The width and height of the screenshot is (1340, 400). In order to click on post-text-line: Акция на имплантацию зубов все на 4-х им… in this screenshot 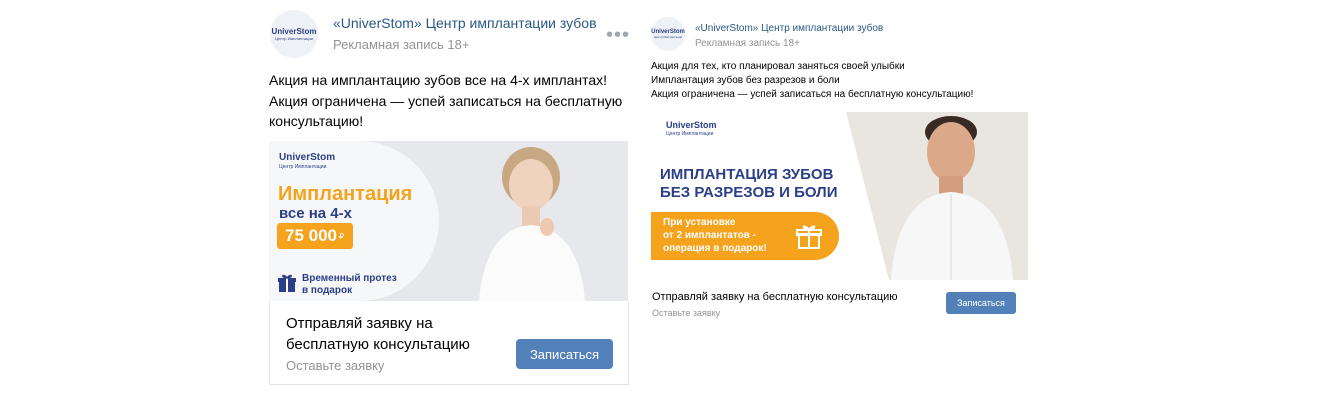, I will do `click(438, 80)`.